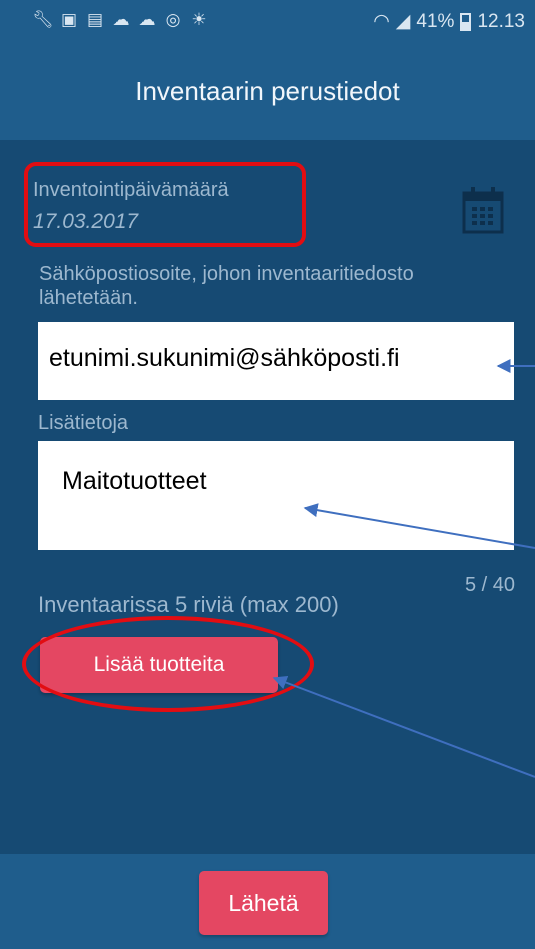 The image size is (535, 949). What do you see at coordinates (267, 21) in the screenshot?
I see `status-bar: 🔧︎ ▣ ▤ ☁ ☁ ◎ ☀ ◠ ◢ 41% 12.13` at bounding box center [267, 21].